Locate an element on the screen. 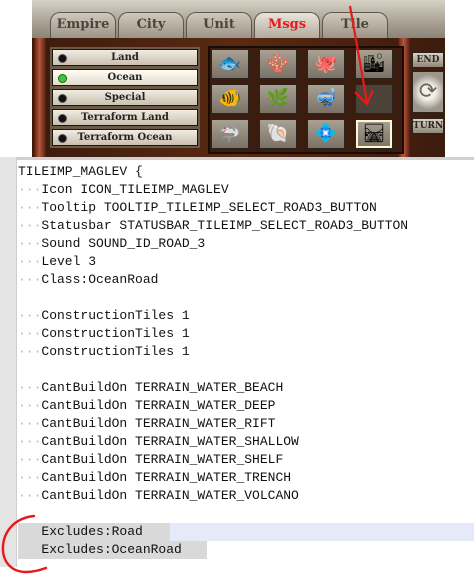 Image resolution: width=474 pixels, height=578 pixels. code-line: ···CantBuildOn TERRAIN_WATER_RIFT is located at coordinates (147, 423).